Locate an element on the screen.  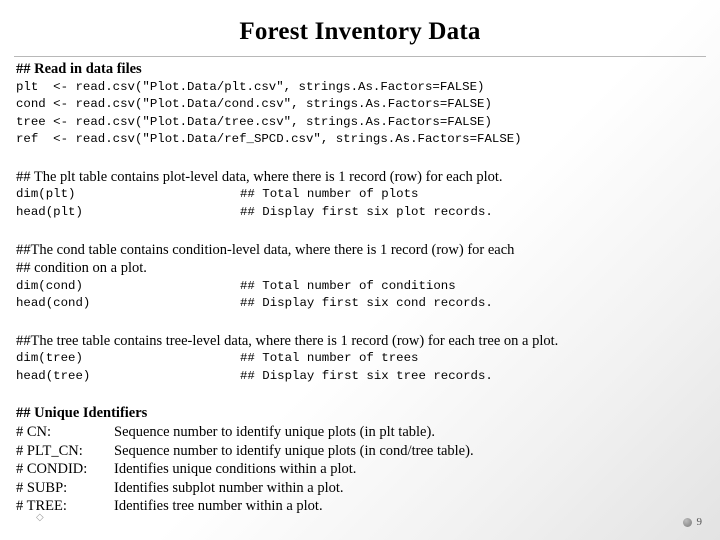
bullet-dot-icon is located at coordinates (687, 522).